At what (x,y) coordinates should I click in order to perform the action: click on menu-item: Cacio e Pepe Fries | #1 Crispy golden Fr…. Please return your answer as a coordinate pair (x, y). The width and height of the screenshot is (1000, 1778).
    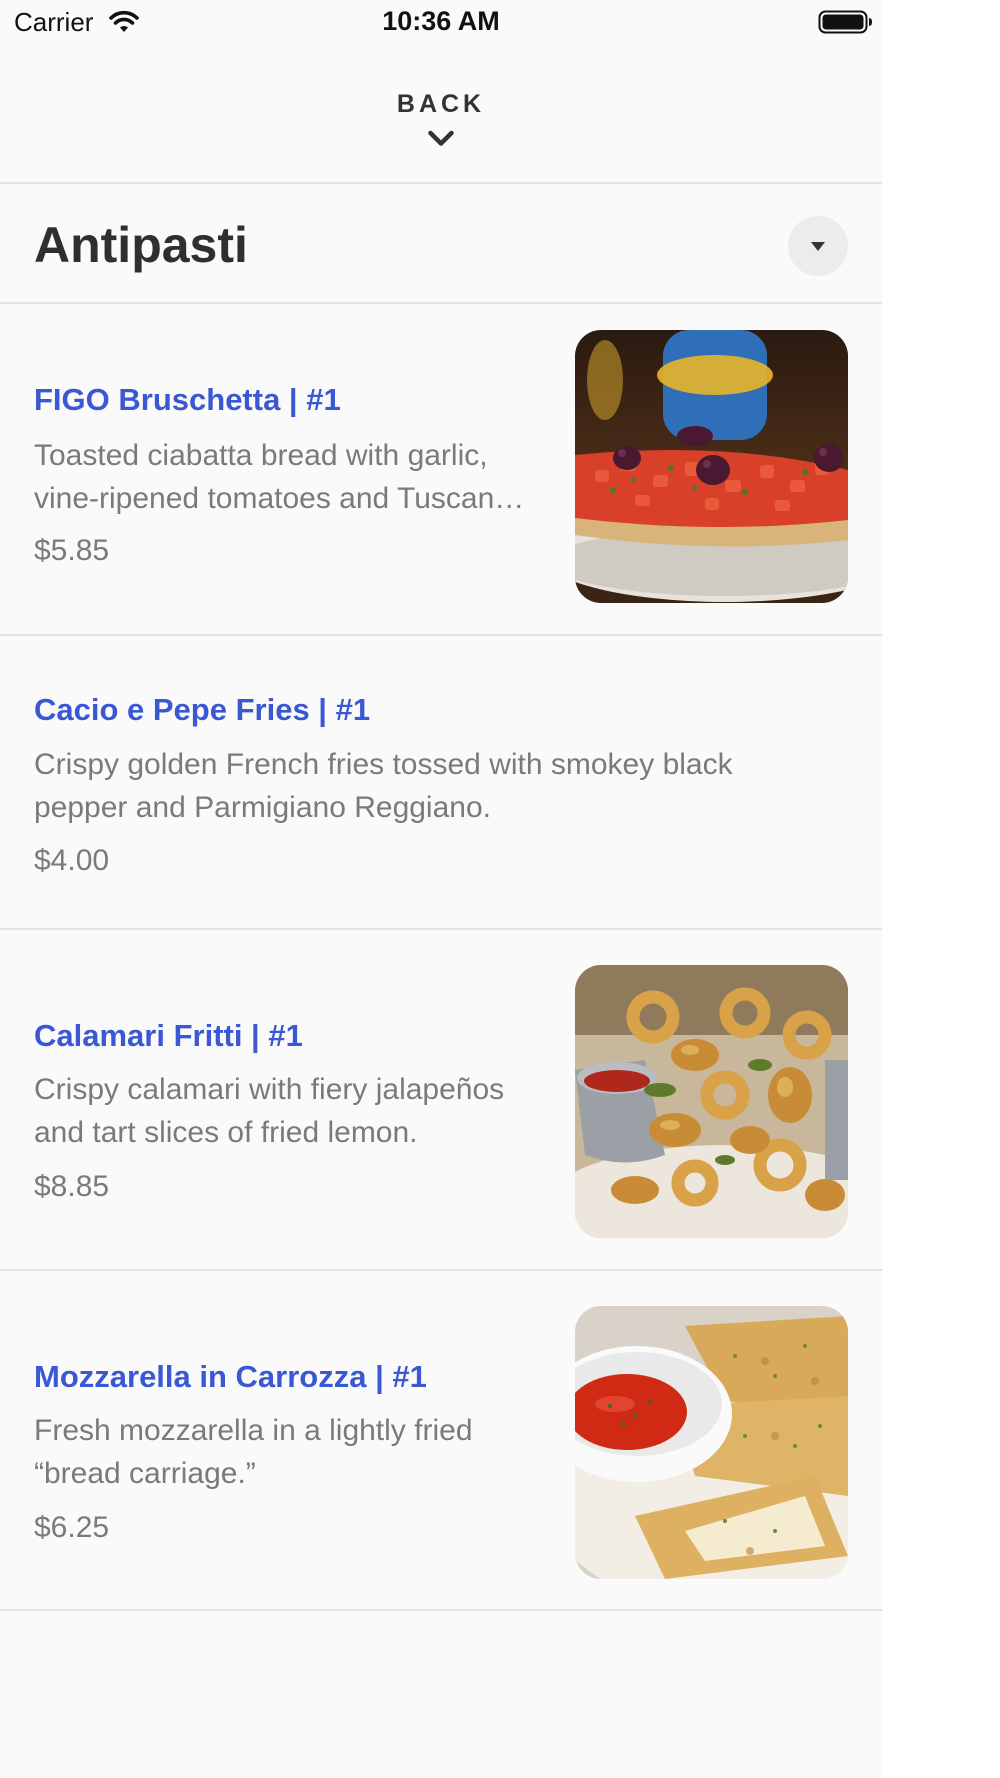
    Looking at the image, I should click on (441, 783).